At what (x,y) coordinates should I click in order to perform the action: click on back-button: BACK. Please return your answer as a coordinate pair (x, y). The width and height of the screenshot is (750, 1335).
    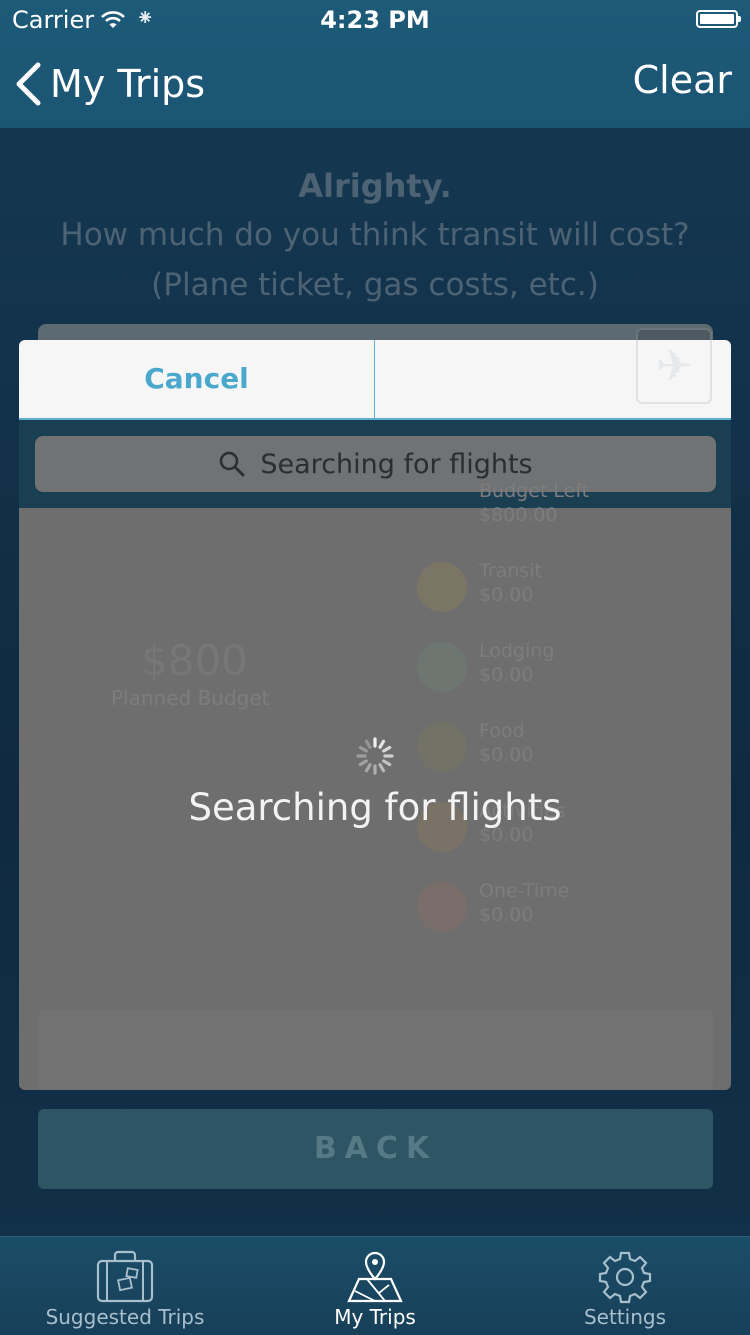
    Looking at the image, I should click on (375, 1149).